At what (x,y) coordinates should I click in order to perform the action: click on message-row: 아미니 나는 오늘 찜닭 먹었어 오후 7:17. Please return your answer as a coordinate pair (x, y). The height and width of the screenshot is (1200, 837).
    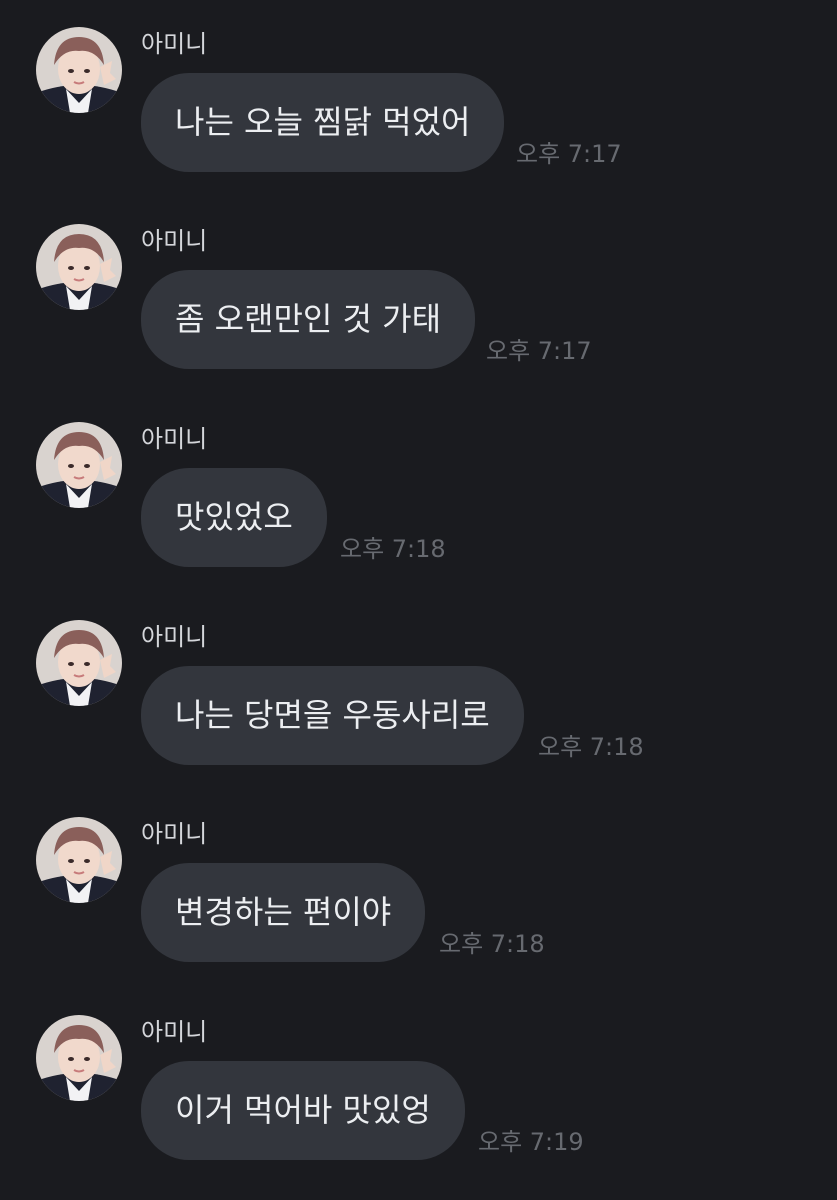
    Looking at the image, I should click on (418, 107).